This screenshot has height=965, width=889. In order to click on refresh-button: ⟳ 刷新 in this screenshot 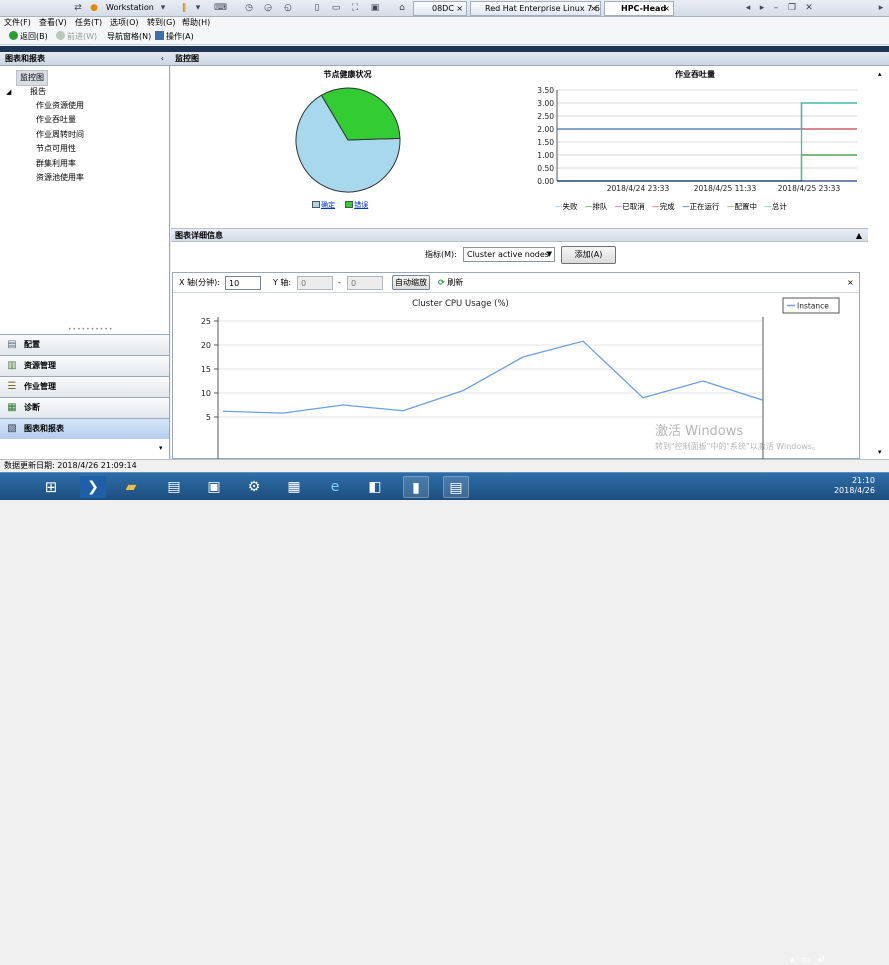, I will do `click(450, 283)`.